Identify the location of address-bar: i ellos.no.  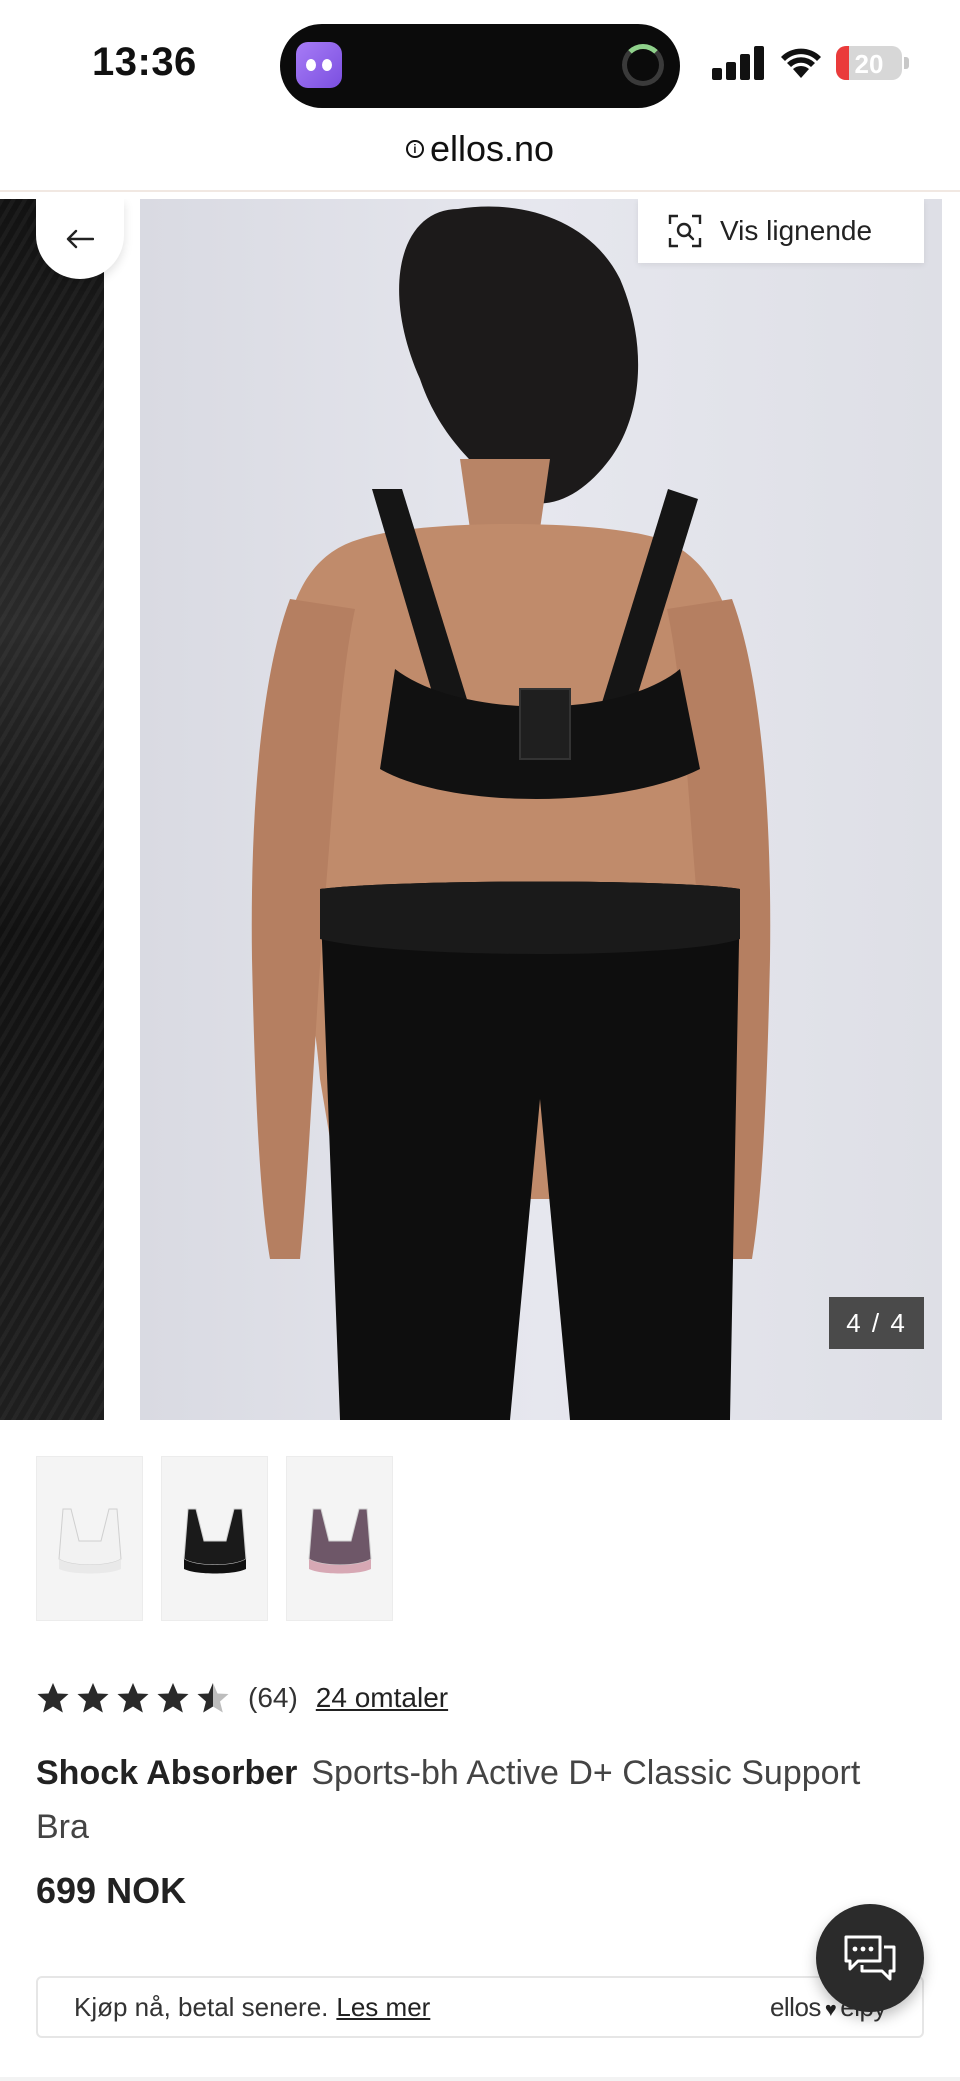
(480, 157).